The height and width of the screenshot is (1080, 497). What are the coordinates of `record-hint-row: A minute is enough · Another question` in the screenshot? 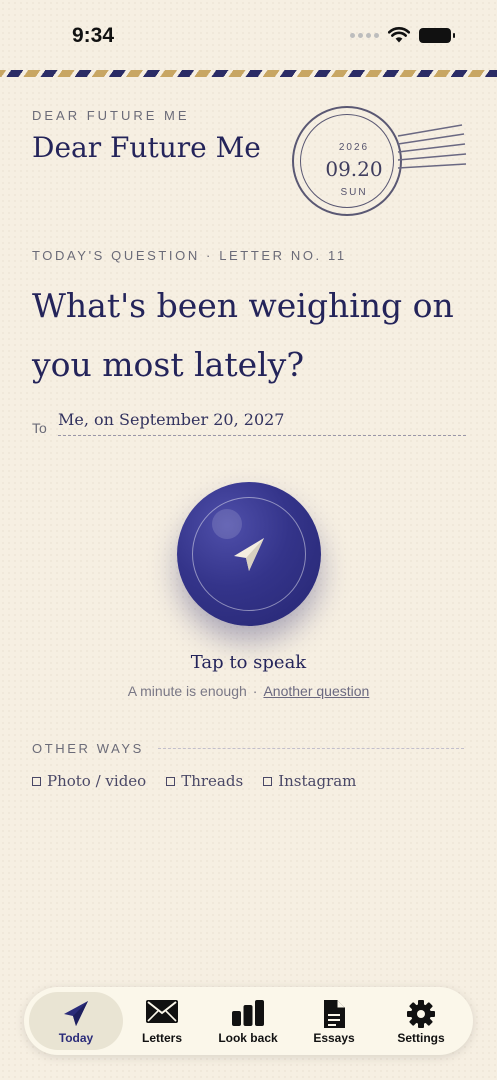 It's located at (248, 691).